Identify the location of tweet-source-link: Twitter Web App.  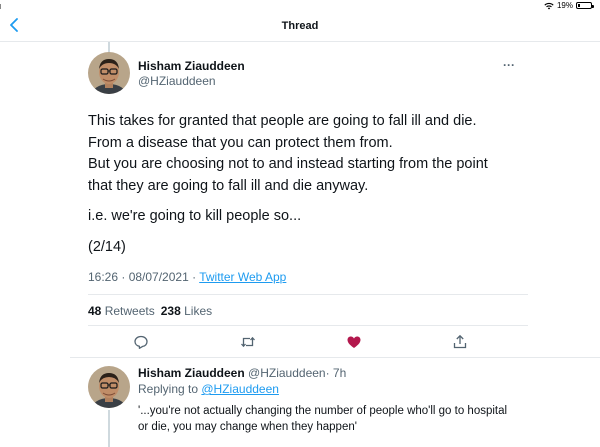
(242, 277).